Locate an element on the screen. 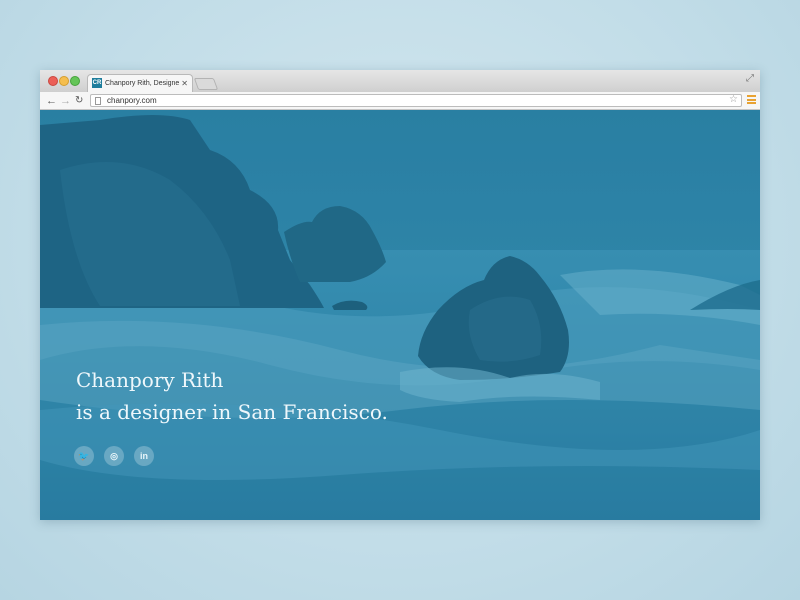  reload-icon: ↻ is located at coordinates (79, 101).